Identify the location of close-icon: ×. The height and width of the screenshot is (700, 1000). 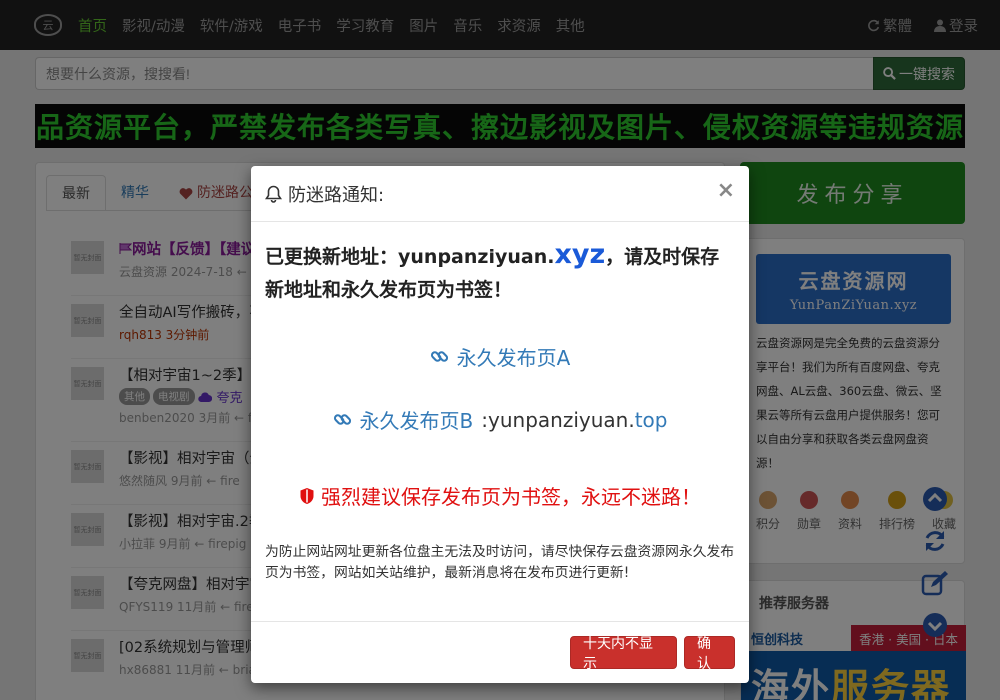
(726, 191).